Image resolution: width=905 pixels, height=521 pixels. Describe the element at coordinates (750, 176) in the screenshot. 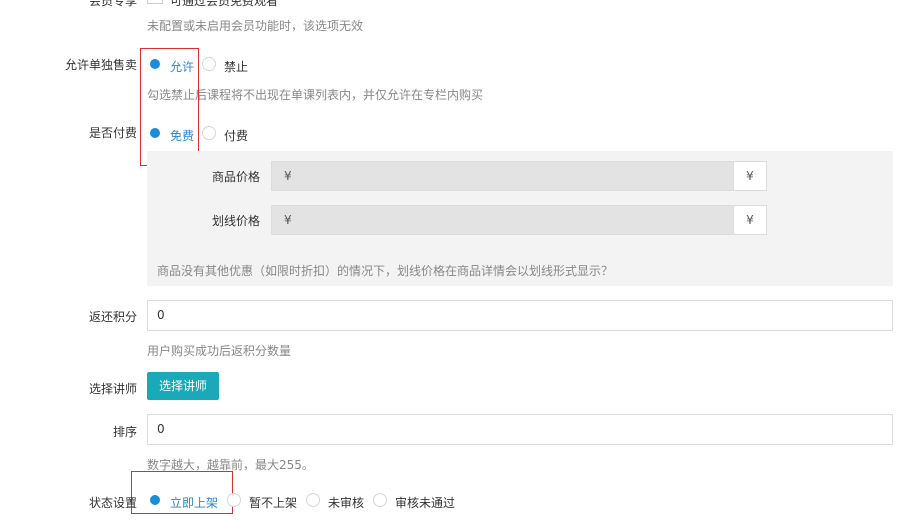

I see `product-price-currency-addon: ¥` at that location.